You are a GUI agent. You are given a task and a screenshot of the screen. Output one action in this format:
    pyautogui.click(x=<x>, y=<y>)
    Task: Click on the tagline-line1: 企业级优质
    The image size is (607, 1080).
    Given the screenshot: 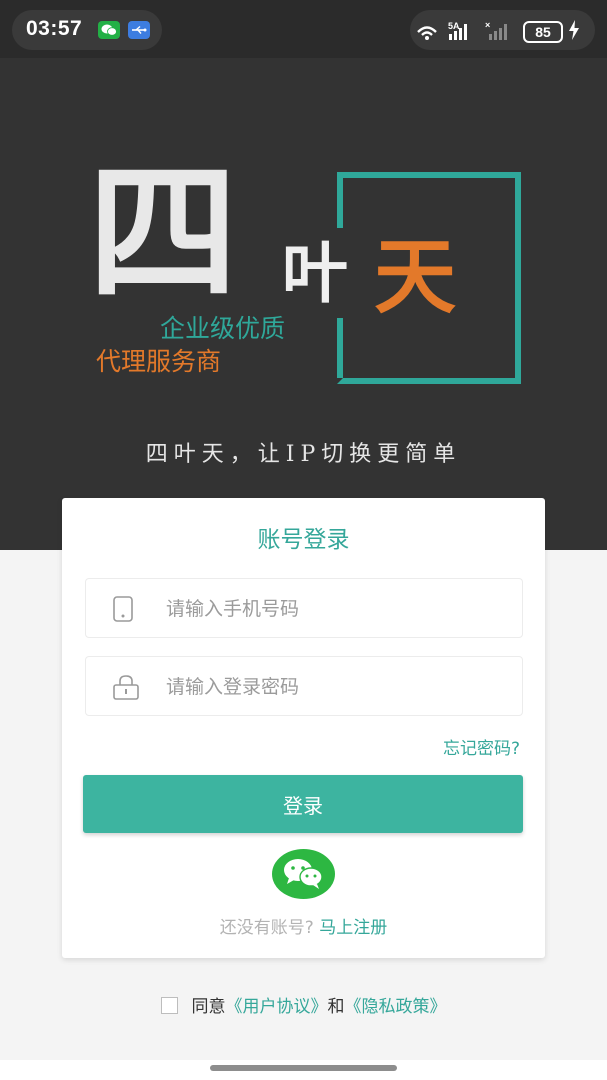 What is the action you would take?
    pyautogui.click(x=223, y=328)
    